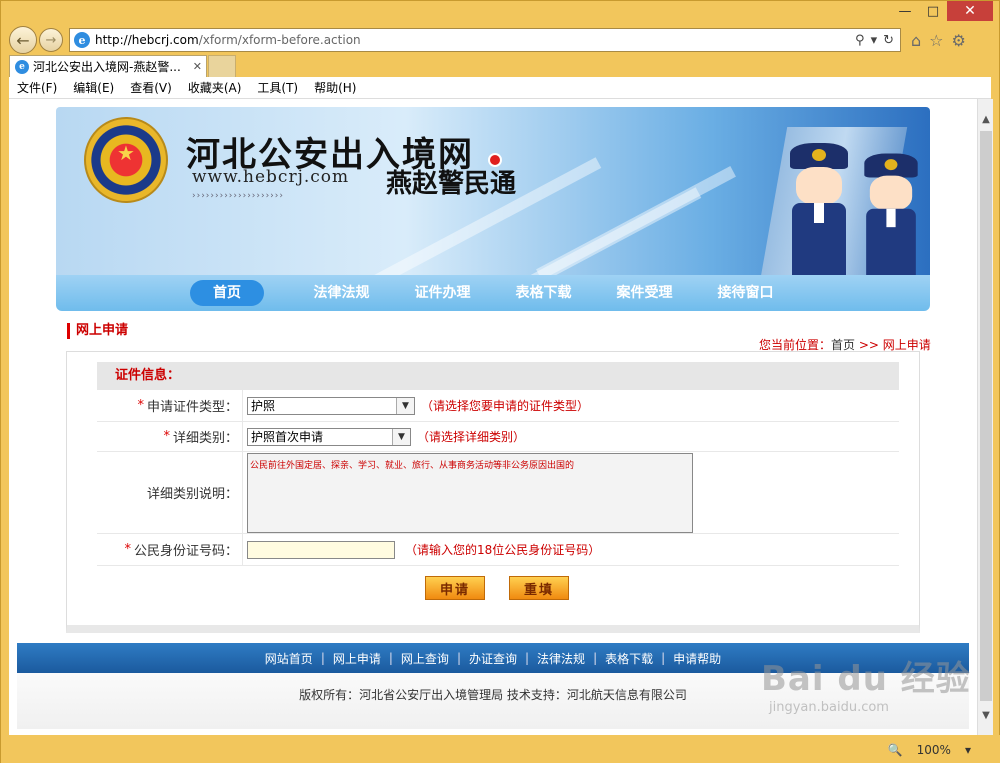 The image size is (1000, 763). What do you see at coordinates (321, 549) in the screenshot?
I see `id-number-input` at bounding box center [321, 549].